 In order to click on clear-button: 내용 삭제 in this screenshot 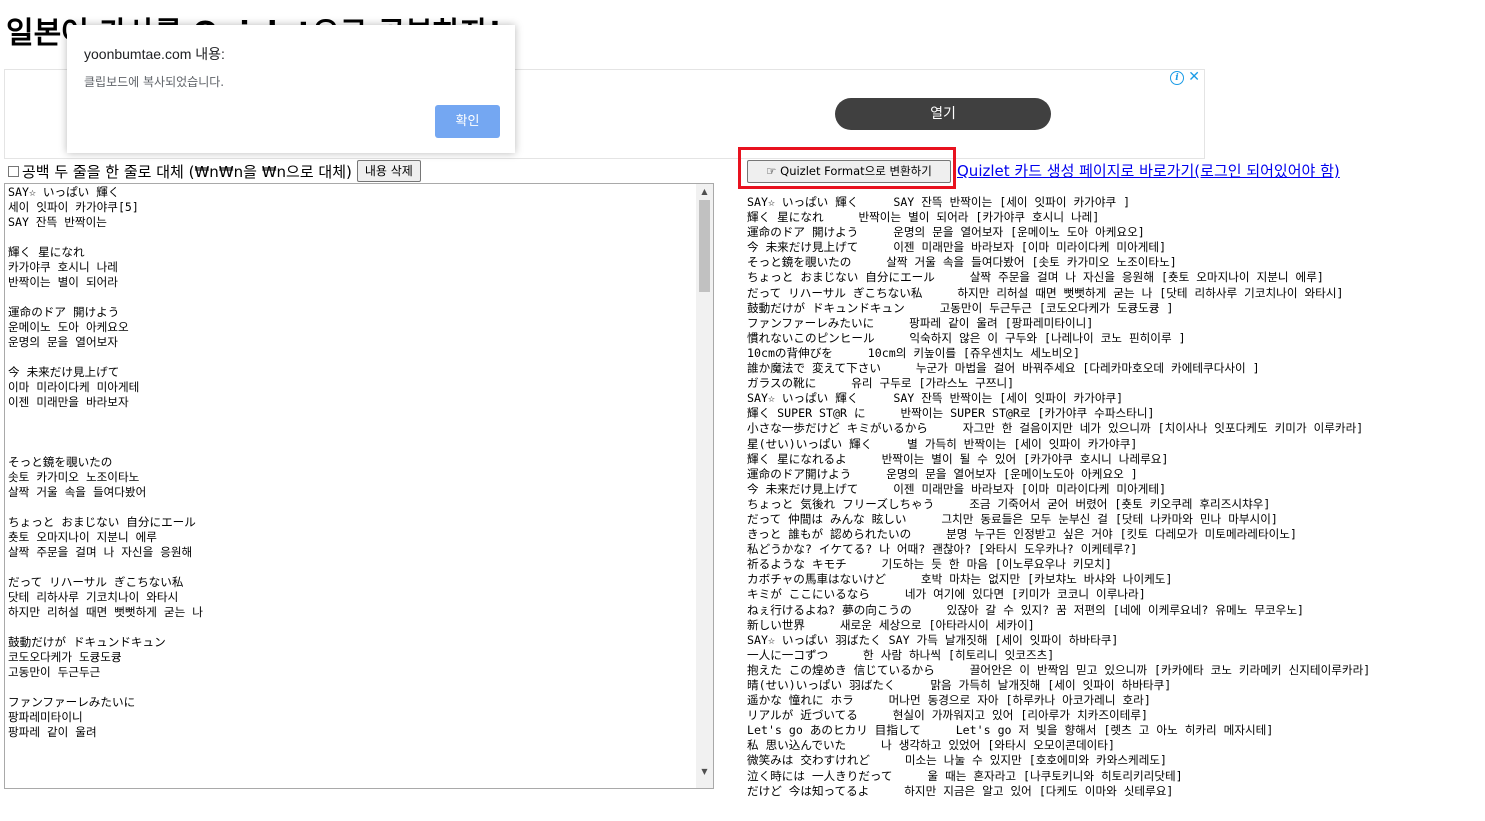, I will do `click(388, 171)`.